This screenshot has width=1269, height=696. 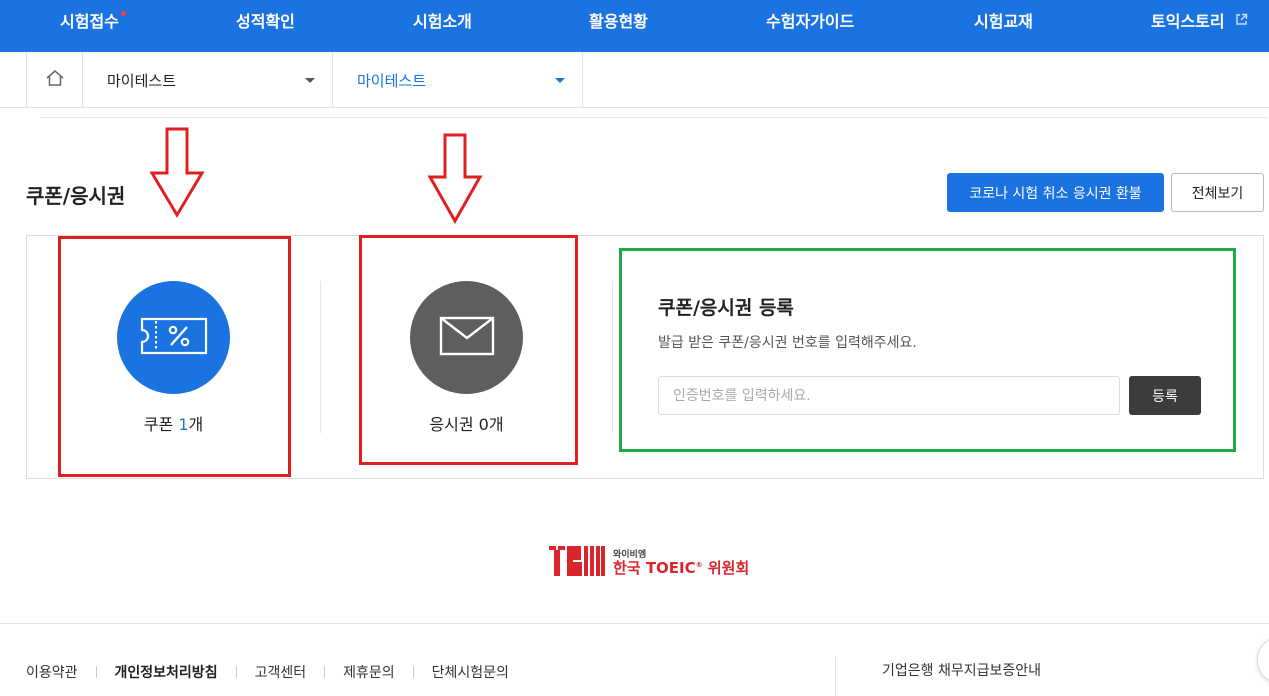 I want to click on ticket-label: 응시권, so click(x=451, y=424).